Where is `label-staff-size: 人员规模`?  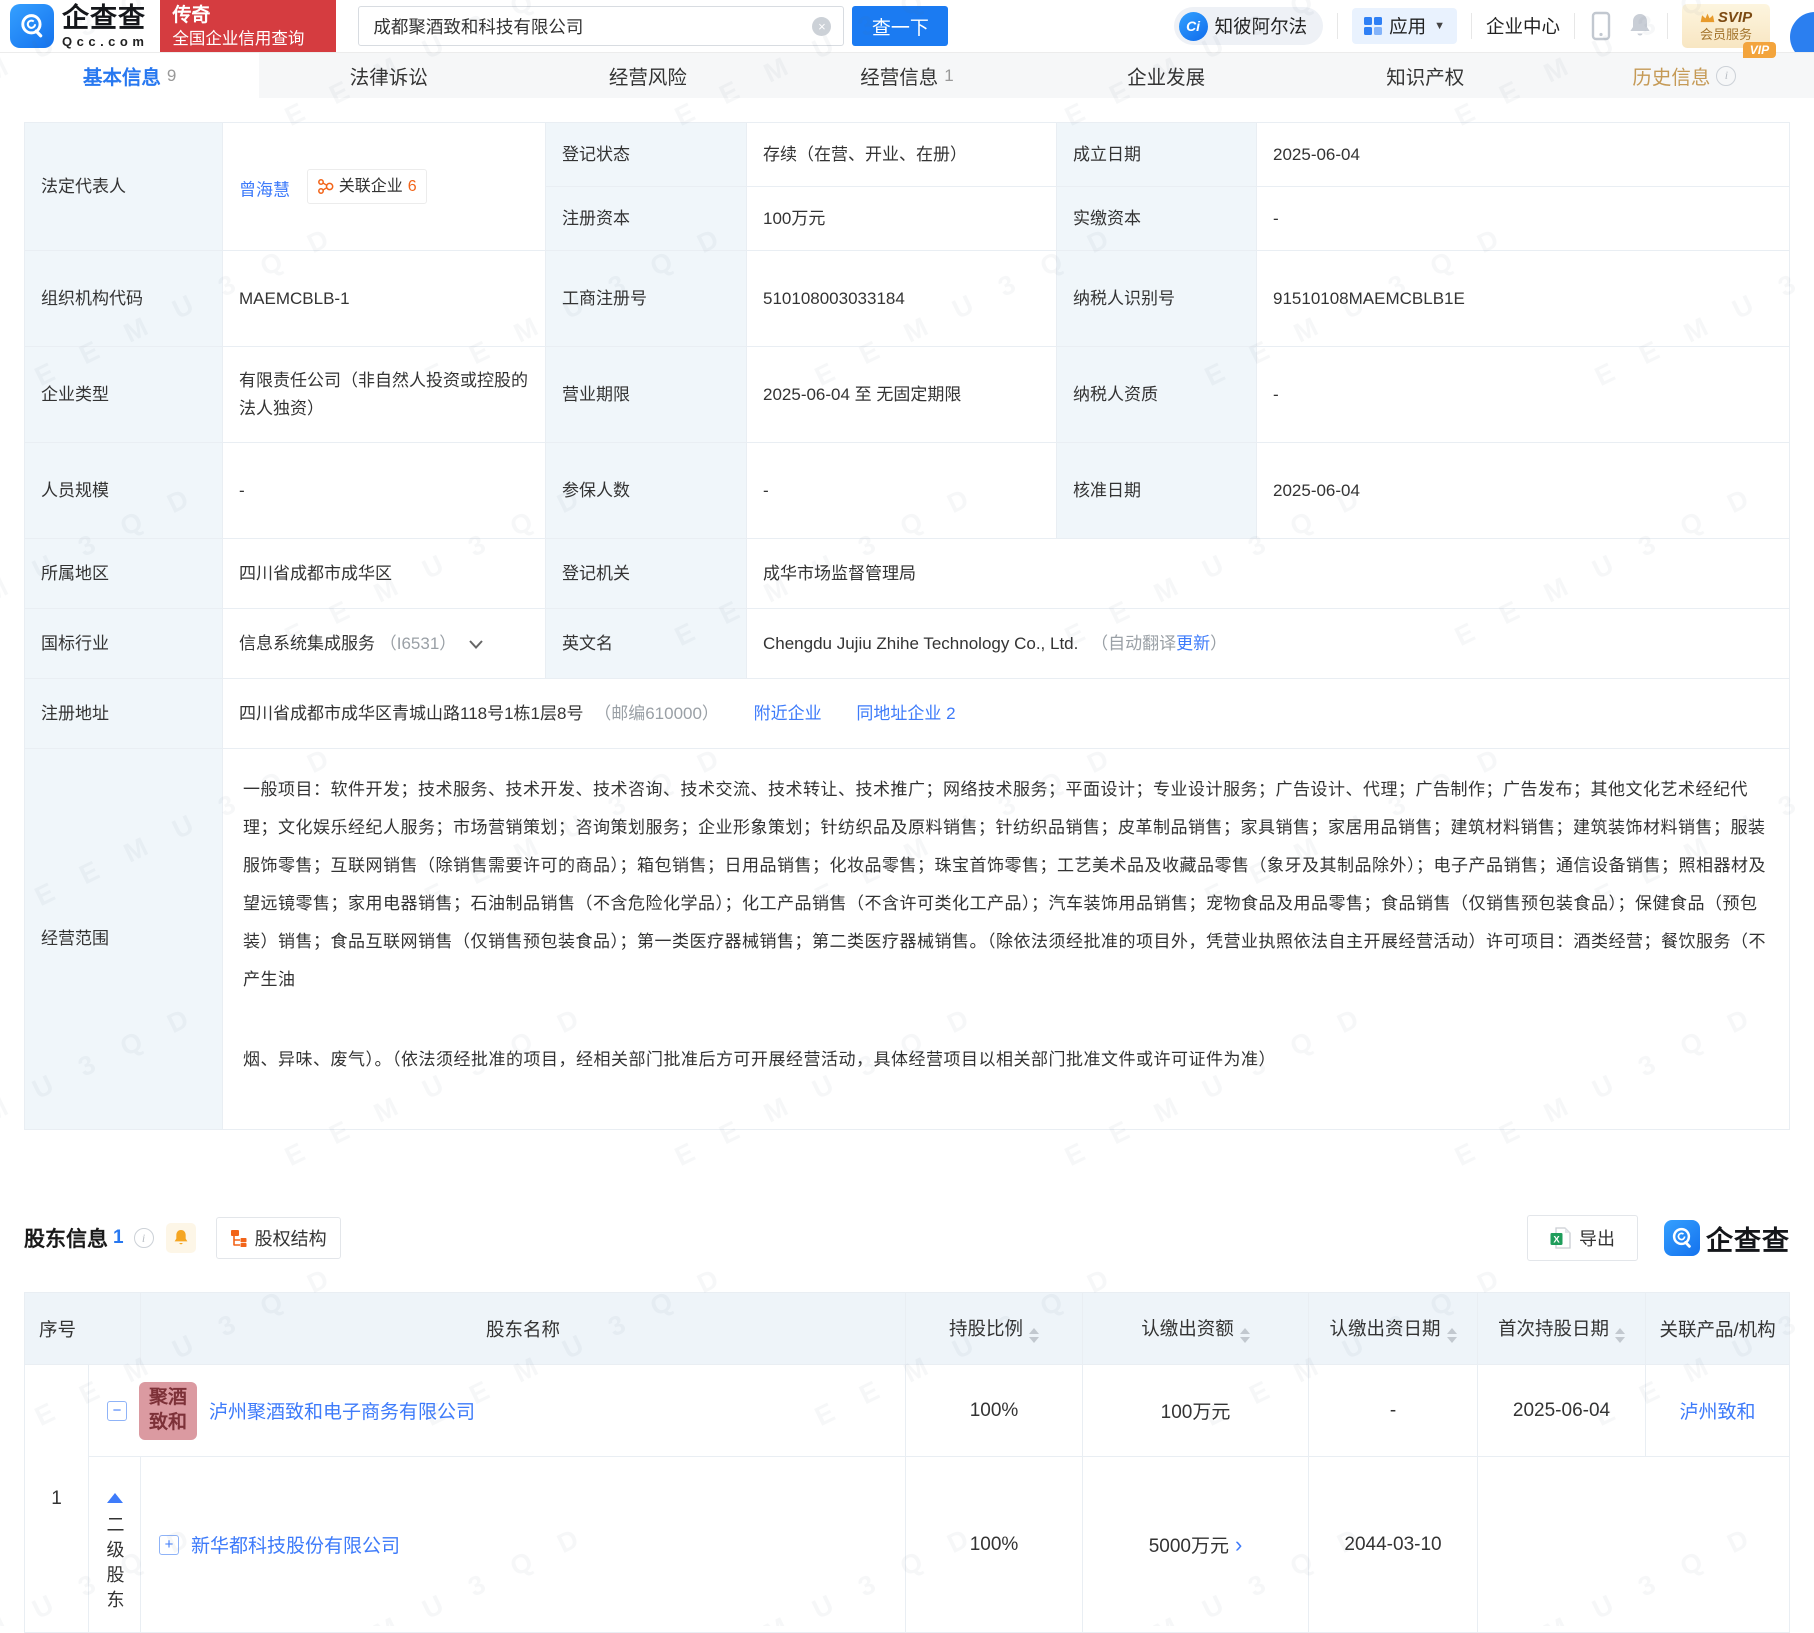
label-staff-size: 人员规模 is located at coordinates (123, 490).